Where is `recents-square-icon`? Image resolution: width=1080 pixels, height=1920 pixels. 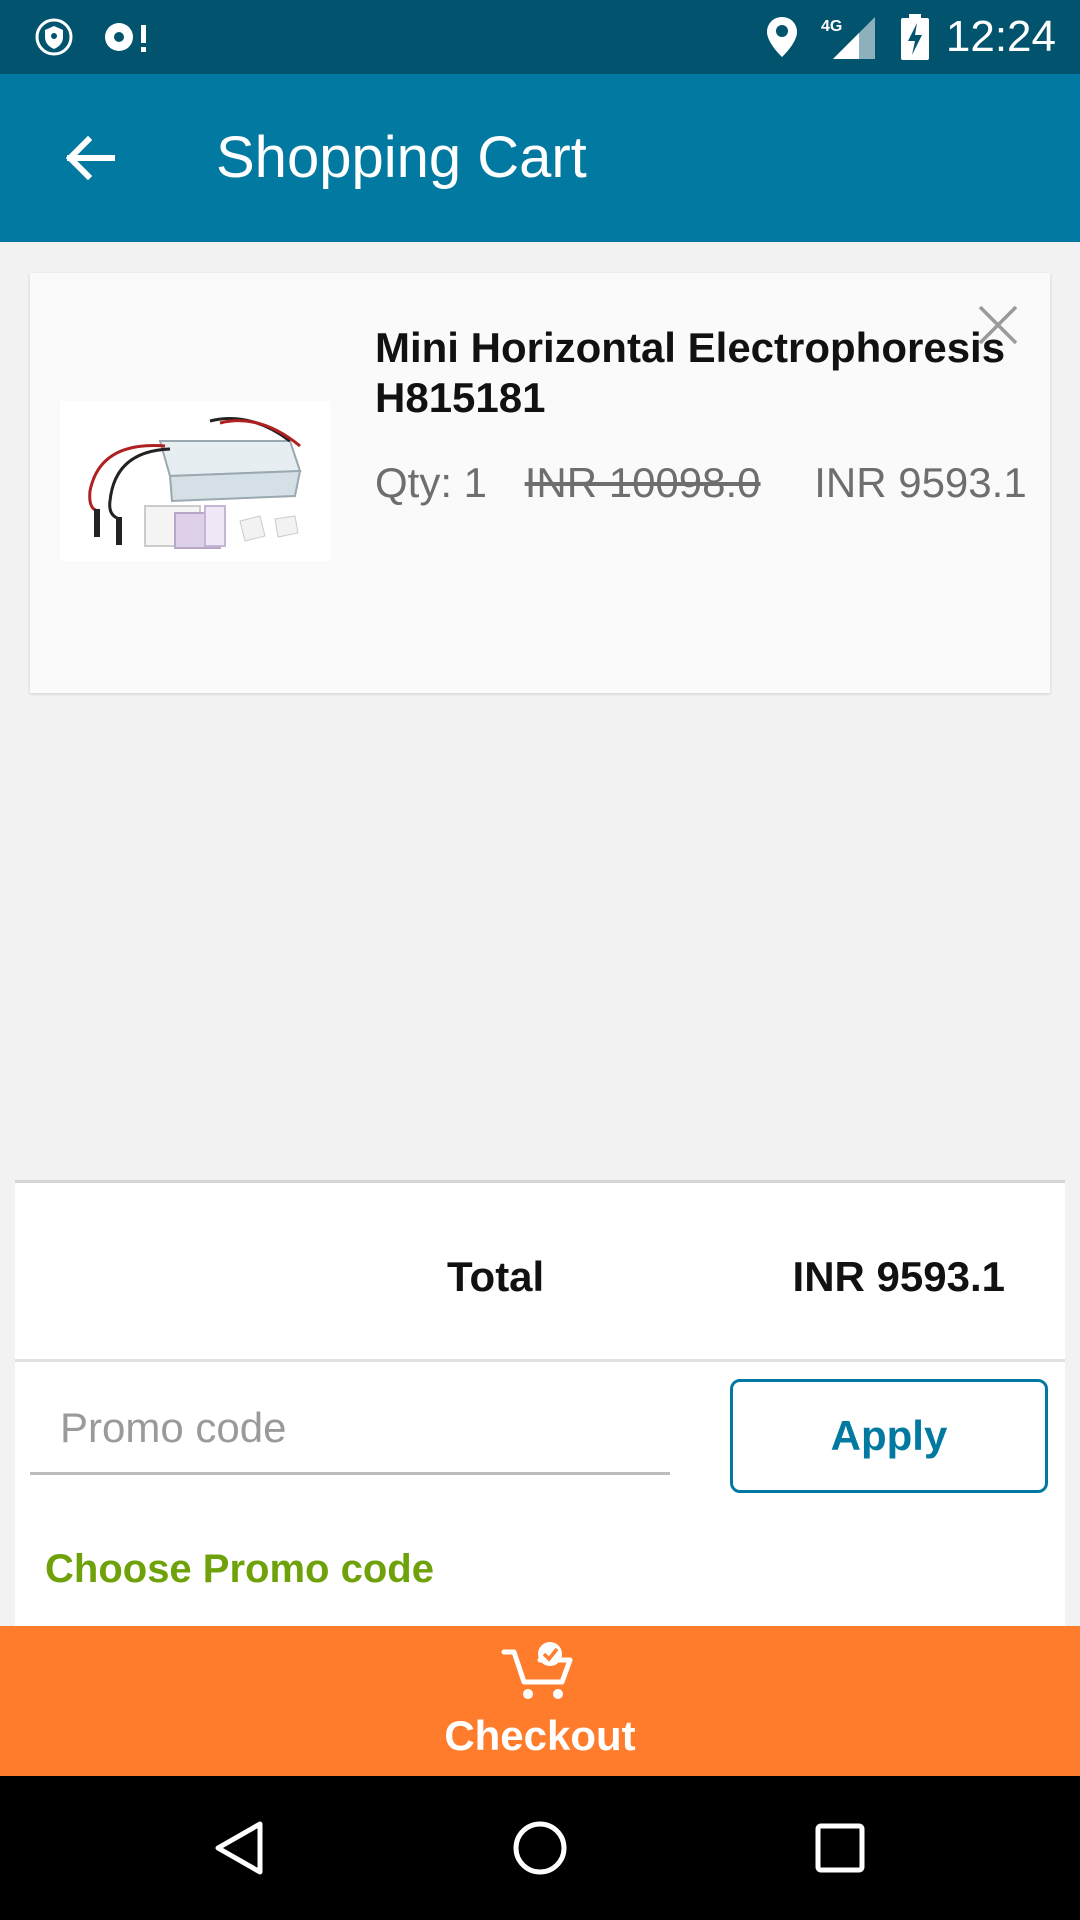
recents-square-icon is located at coordinates (840, 1848).